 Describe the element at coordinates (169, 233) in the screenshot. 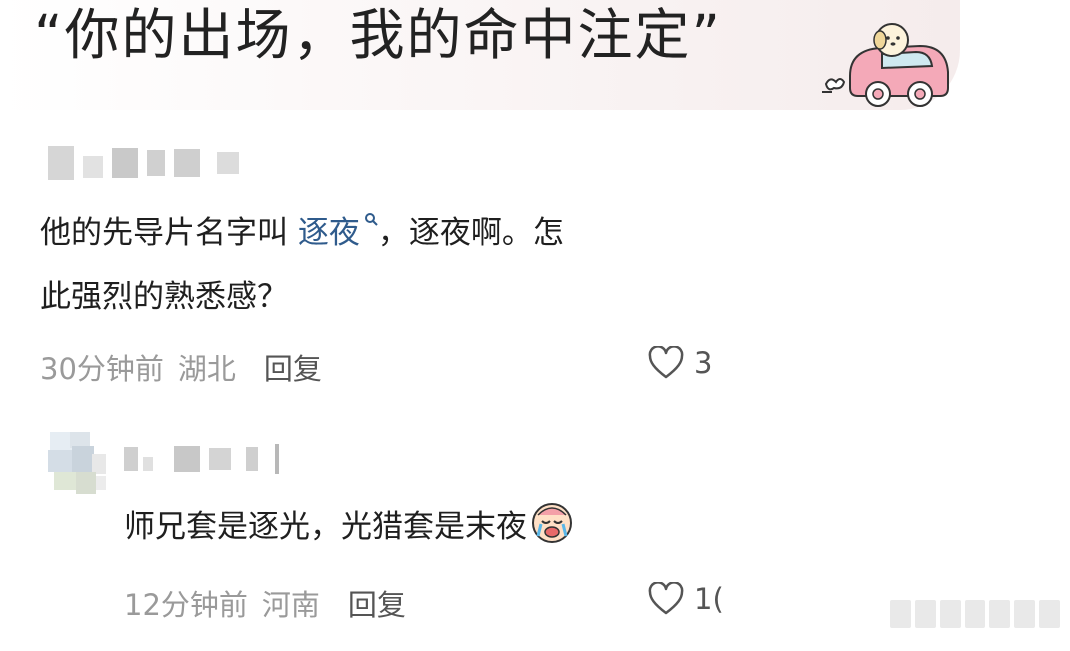

I see `comment-text-segment: 他的先导片名字叫` at that location.